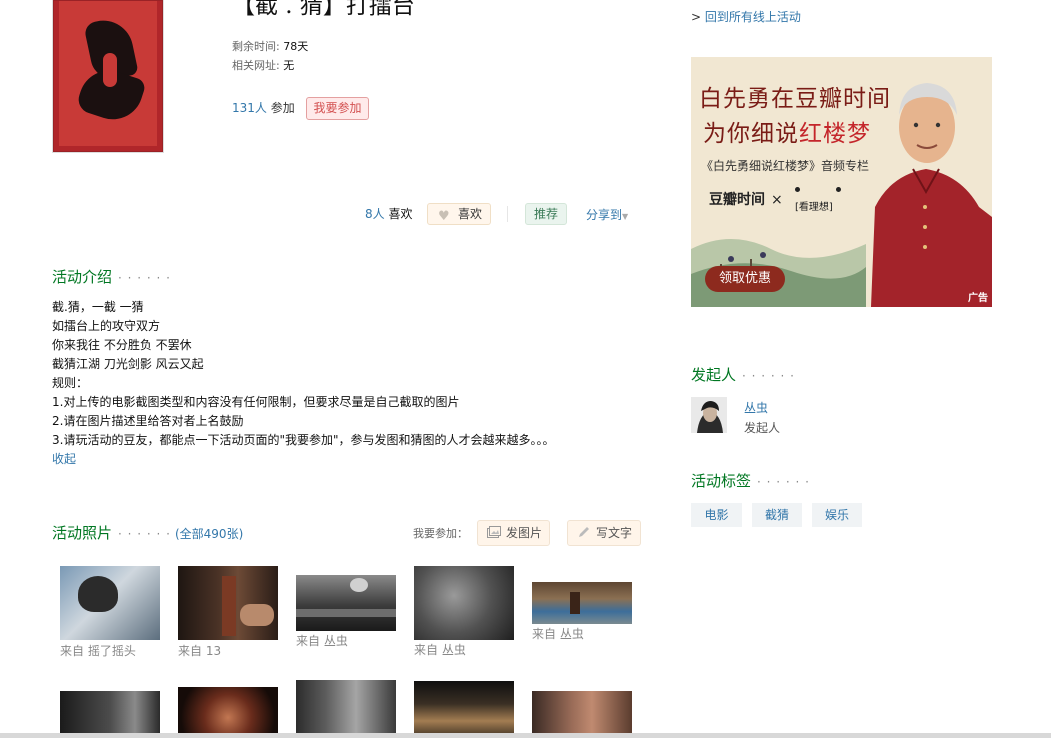  I want to click on likes-count: 8人 喜欢, so click(388, 213).